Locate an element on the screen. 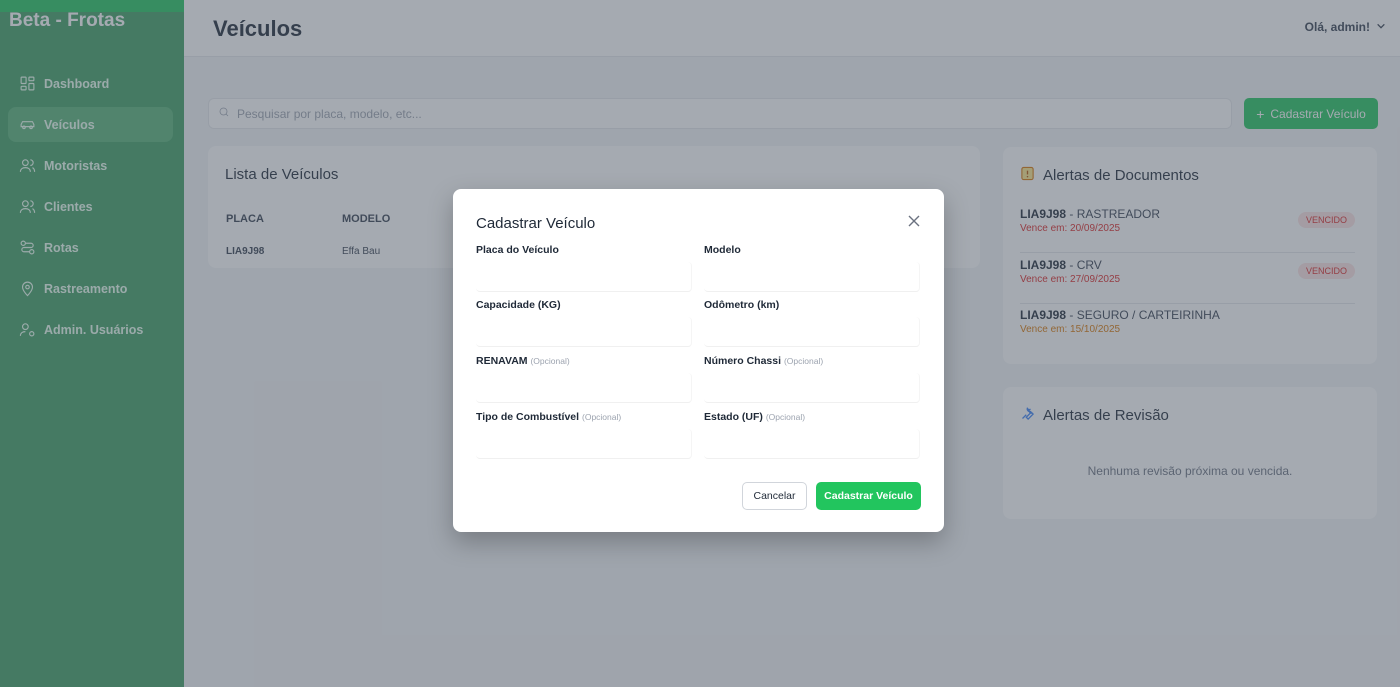 Image resolution: width=1400 pixels, height=687 pixels. cancel-button: Cancelar is located at coordinates (774, 496).